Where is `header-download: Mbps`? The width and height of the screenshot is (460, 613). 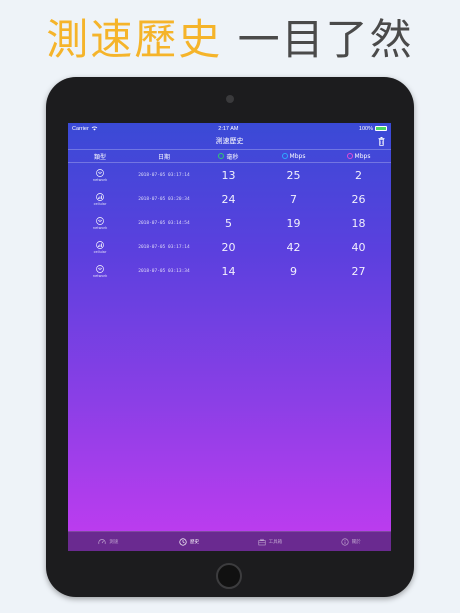
header-download: Mbps is located at coordinates (293, 156).